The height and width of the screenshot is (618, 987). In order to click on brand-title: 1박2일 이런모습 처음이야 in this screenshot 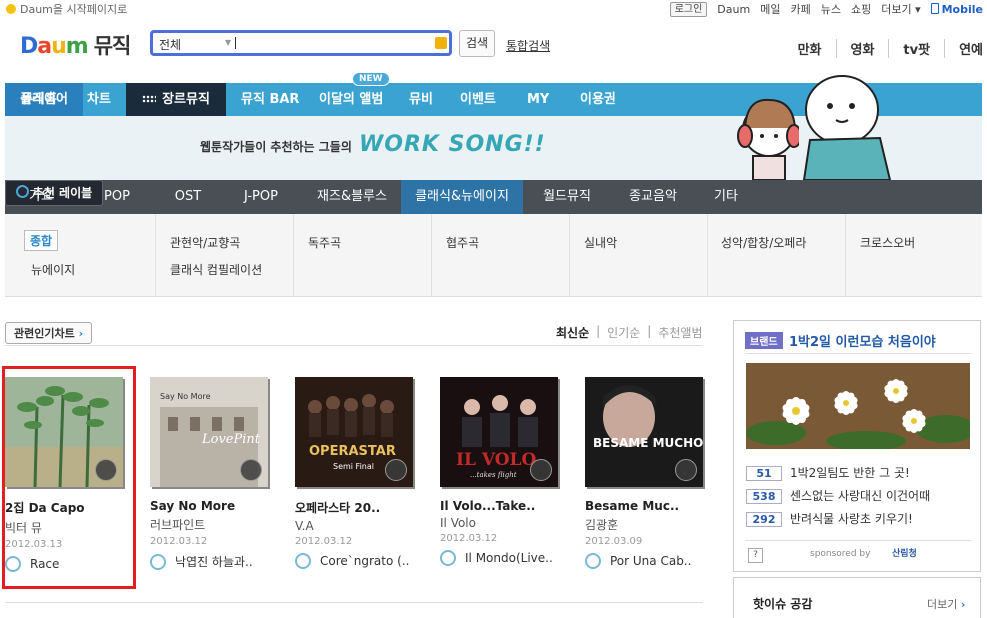, I will do `click(862, 340)`.